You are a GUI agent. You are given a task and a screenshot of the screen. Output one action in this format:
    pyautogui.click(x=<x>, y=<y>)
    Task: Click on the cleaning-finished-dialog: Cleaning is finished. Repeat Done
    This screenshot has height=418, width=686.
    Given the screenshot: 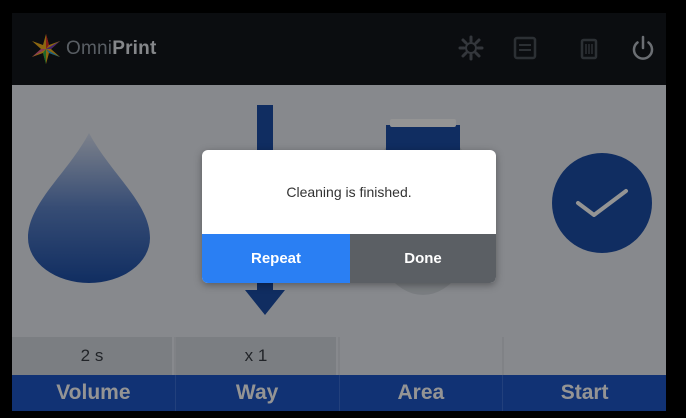 What is the action you would take?
    pyautogui.click(x=349, y=216)
    